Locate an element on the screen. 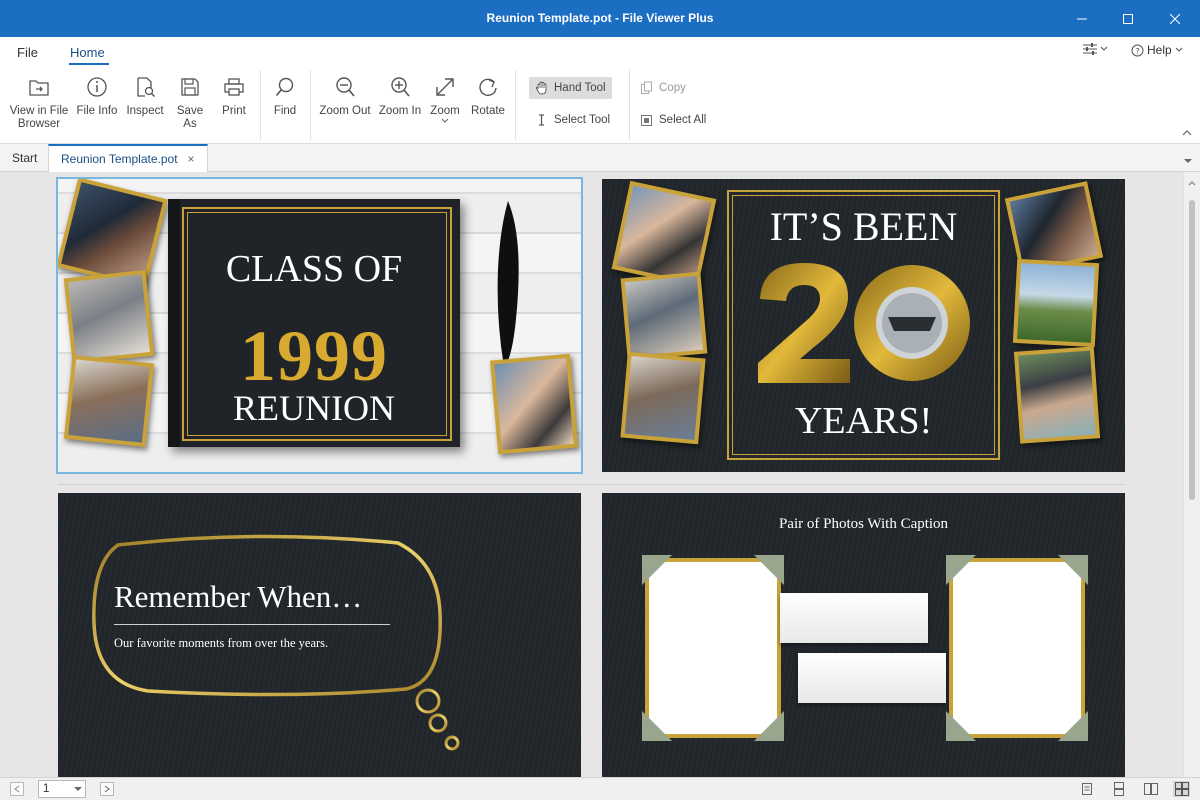 This screenshot has width=1200, height=800. zoom-out-button: Zoom Out is located at coordinates (345, 96).